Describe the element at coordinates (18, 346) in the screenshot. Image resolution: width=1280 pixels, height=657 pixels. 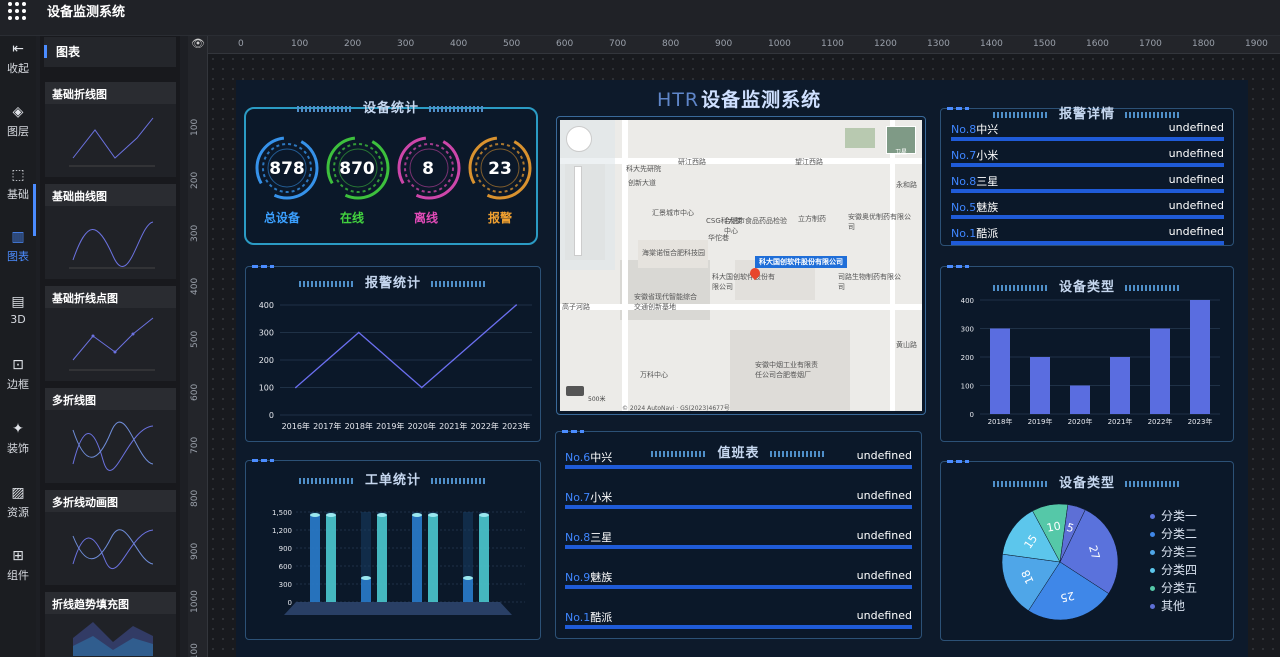
I see `left-nav: ⇤ 收起 ◈ 图层 ⬚ 基础 ▥ 图表 ▤ 3D ⊡ 边框 ✦ 装饰 ▨ 资源 ⊞ 组件` at that location.